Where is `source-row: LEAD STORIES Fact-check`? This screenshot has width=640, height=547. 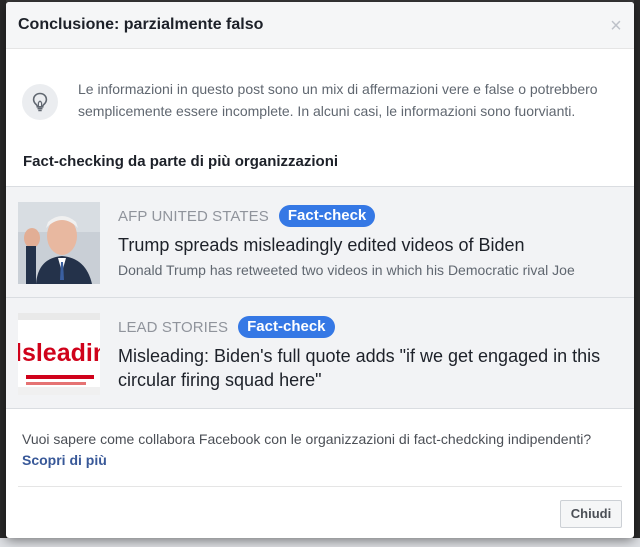 source-row: LEAD STORIES Fact-check is located at coordinates (226, 328).